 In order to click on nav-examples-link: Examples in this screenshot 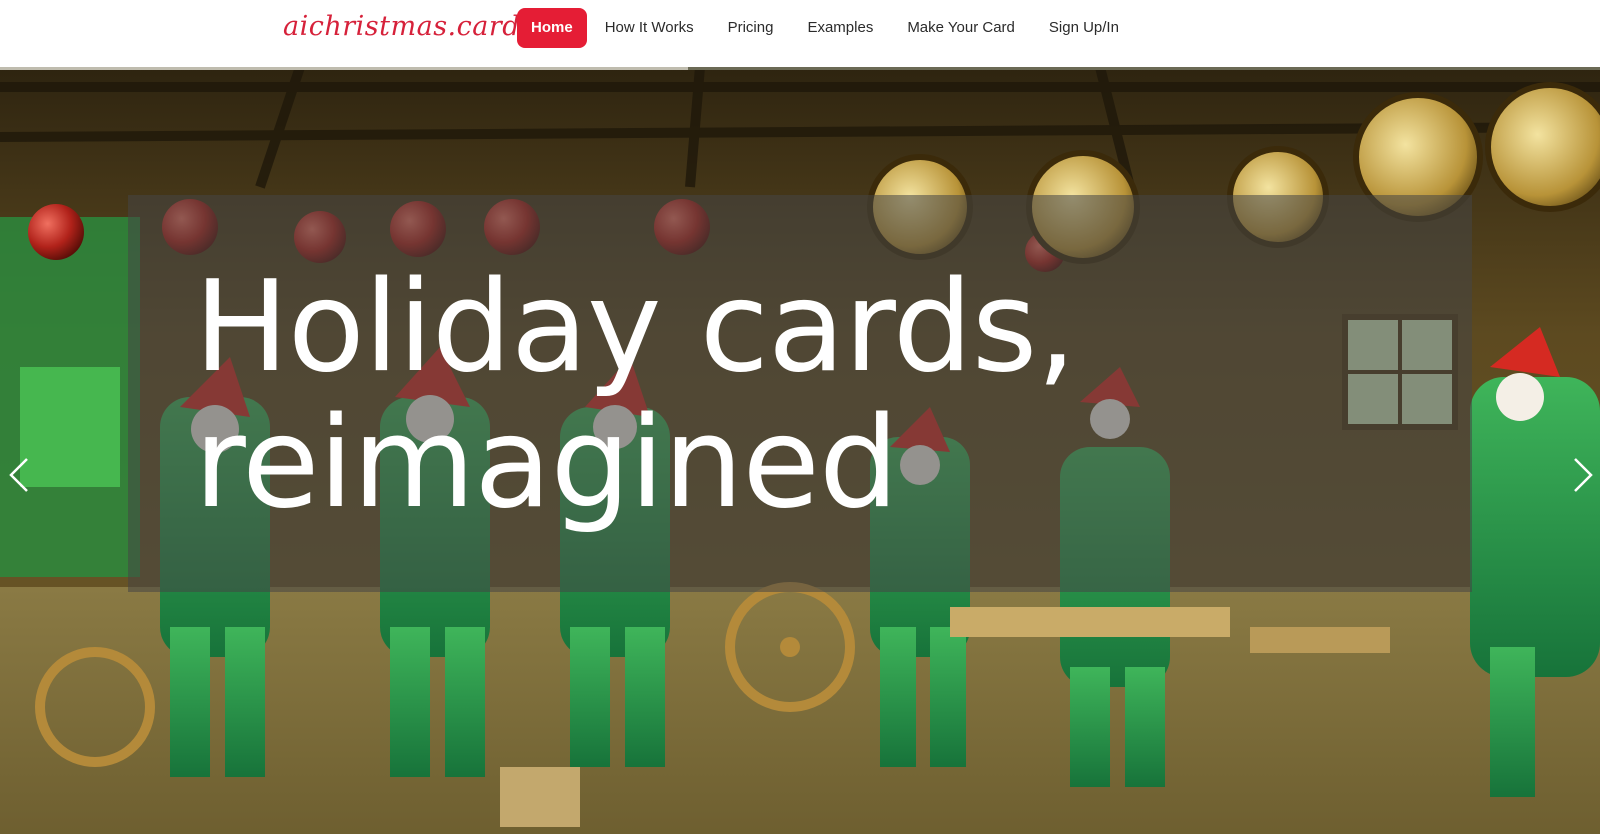, I will do `click(840, 28)`.